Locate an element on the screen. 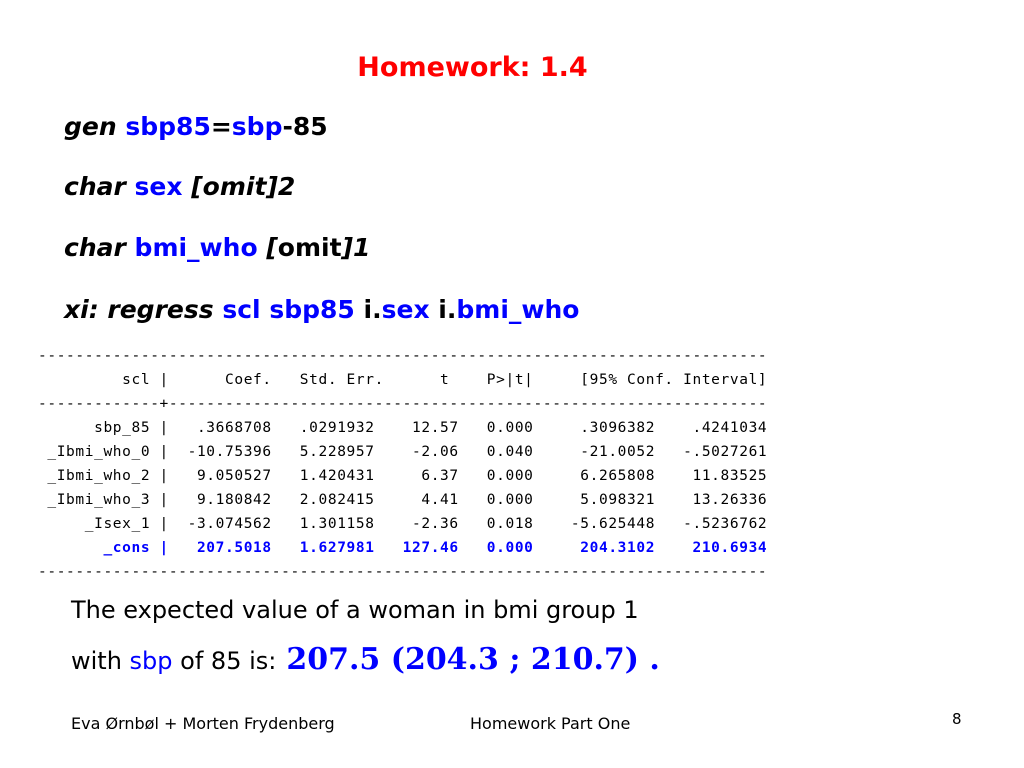 This screenshot has width=1024, height=768. command-text: -85 is located at coordinates (305, 126).